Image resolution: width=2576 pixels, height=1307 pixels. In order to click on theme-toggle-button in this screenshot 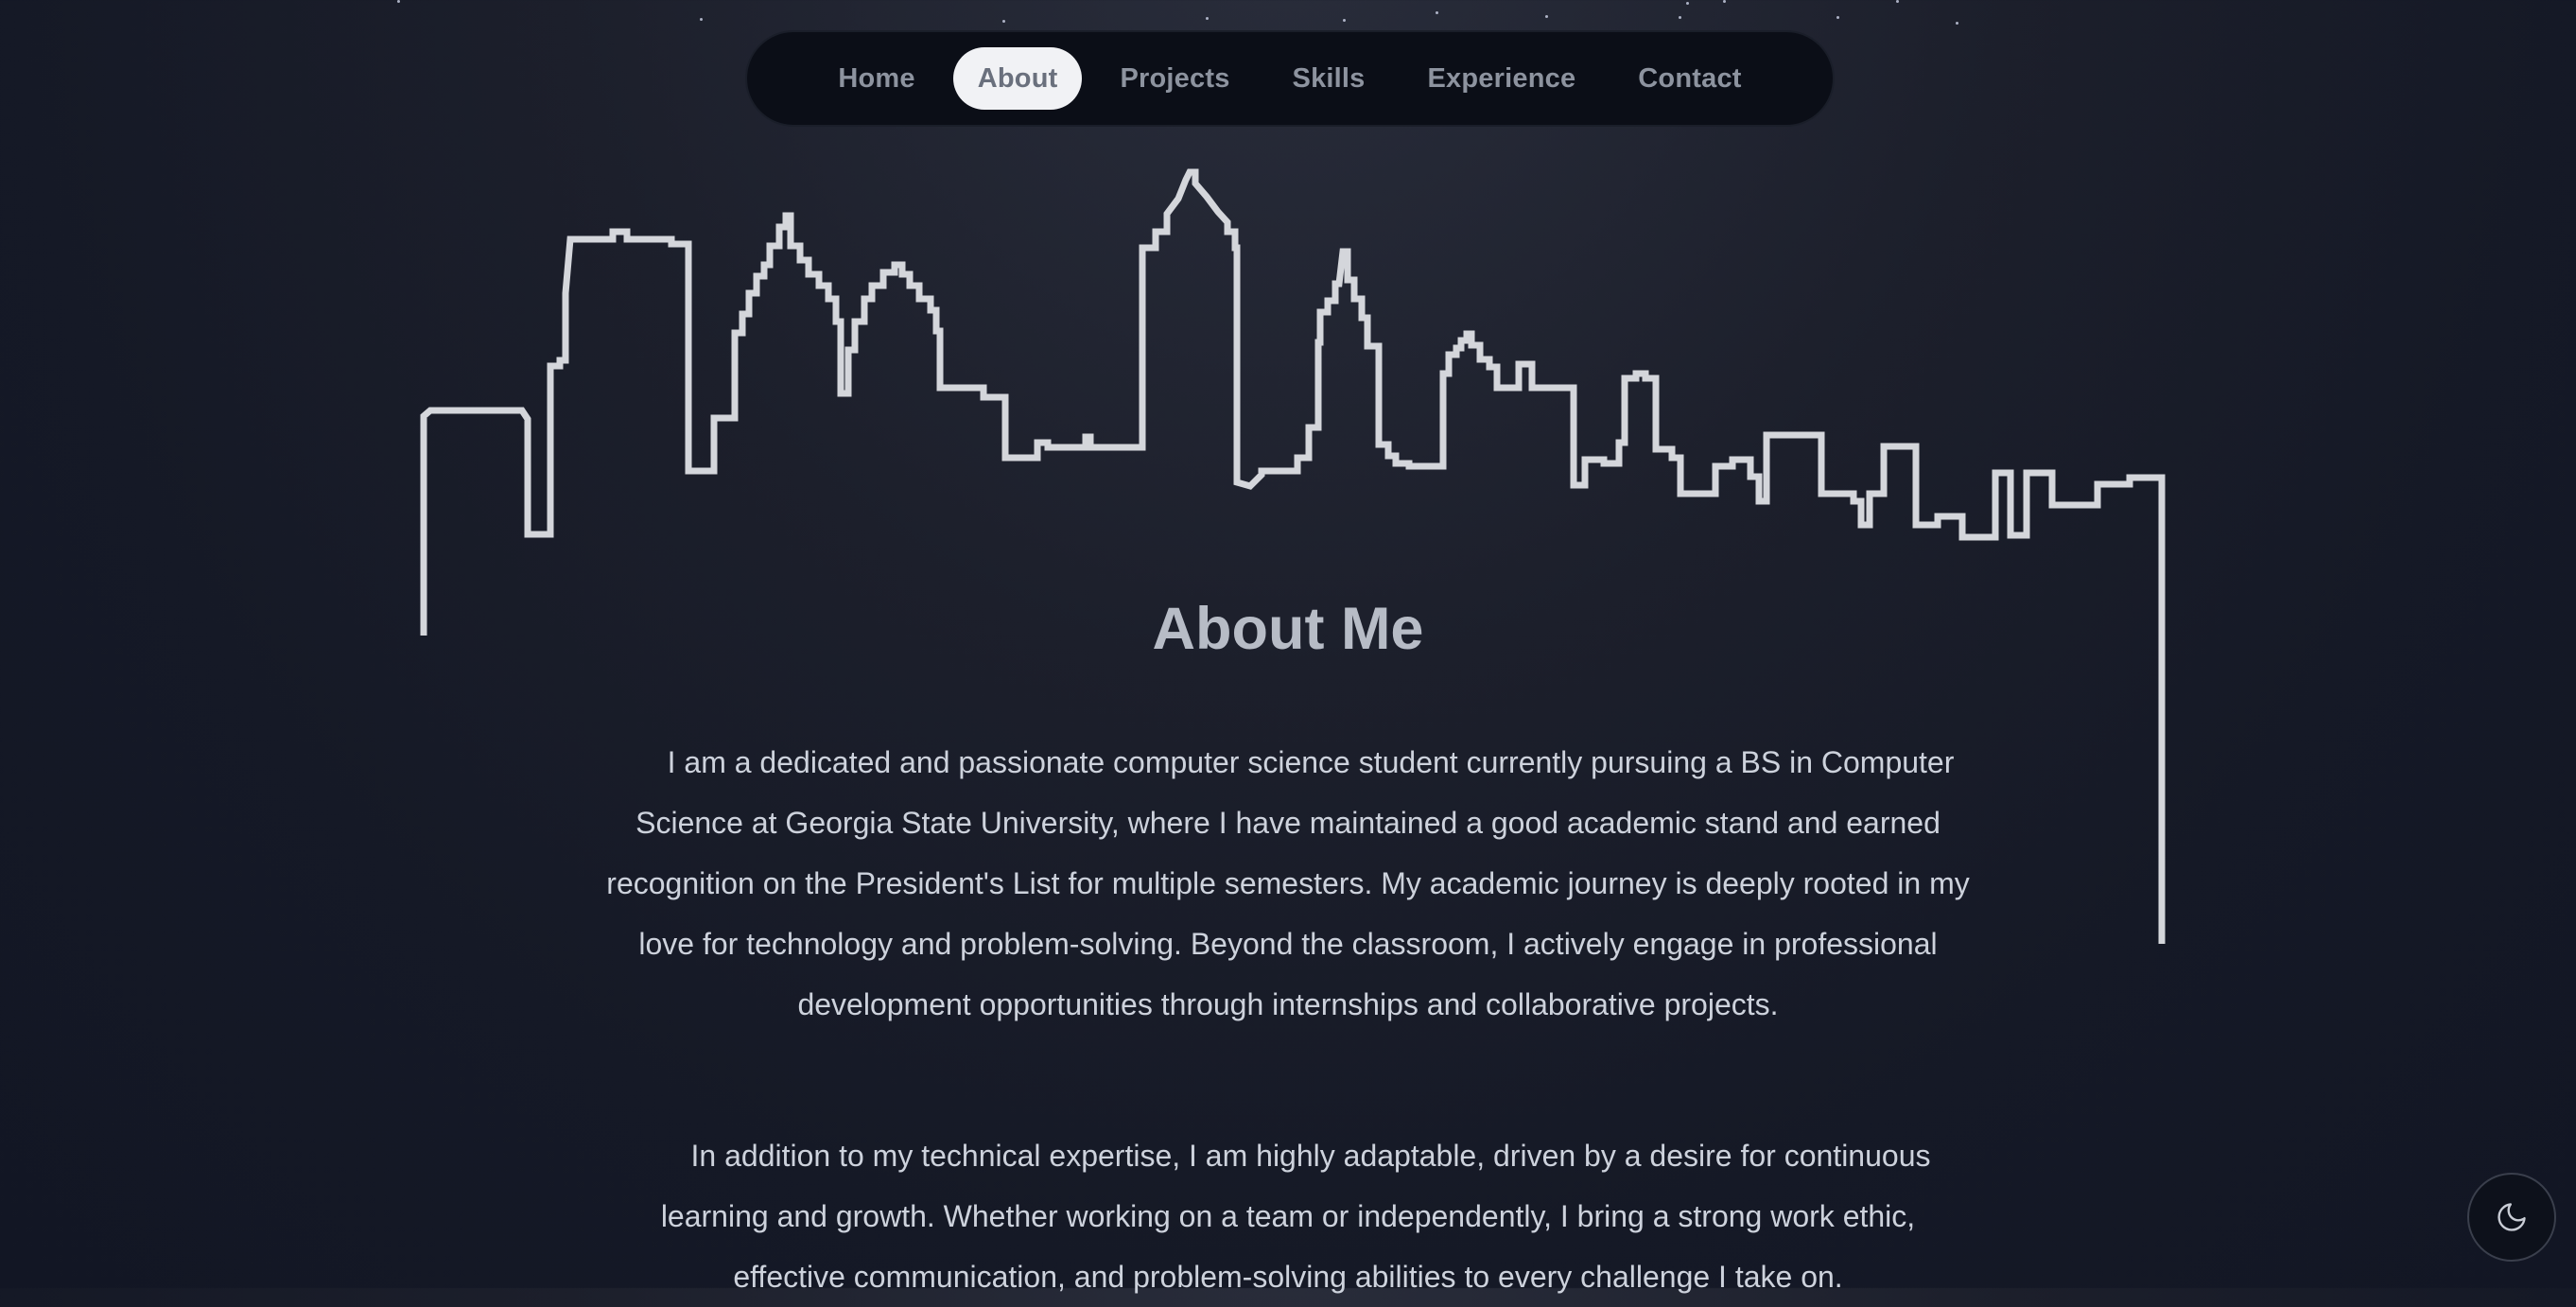, I will do `click(2511, 1217)`.